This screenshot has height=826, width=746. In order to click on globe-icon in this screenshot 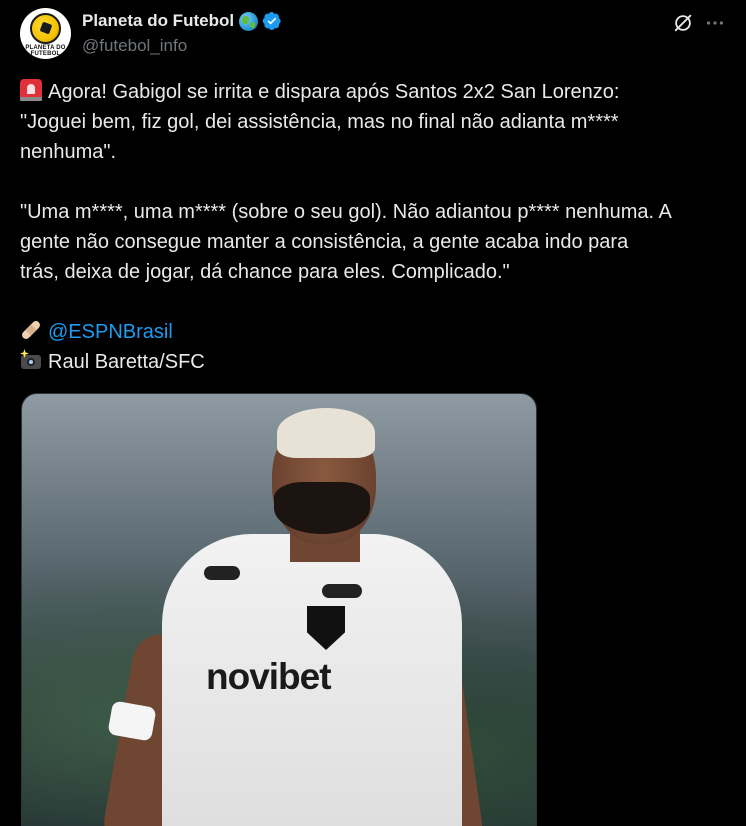, I will do `click(249, 21)`.